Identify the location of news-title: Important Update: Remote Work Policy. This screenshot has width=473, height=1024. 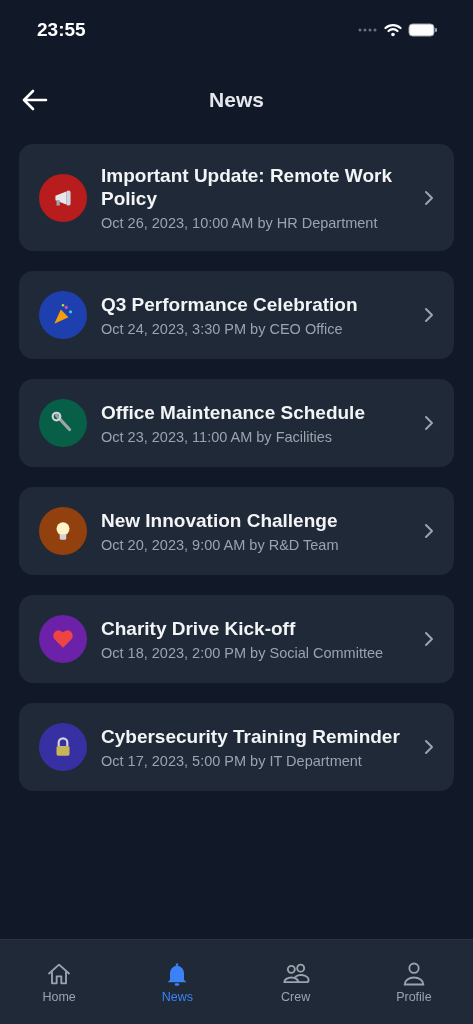
(247, 187).